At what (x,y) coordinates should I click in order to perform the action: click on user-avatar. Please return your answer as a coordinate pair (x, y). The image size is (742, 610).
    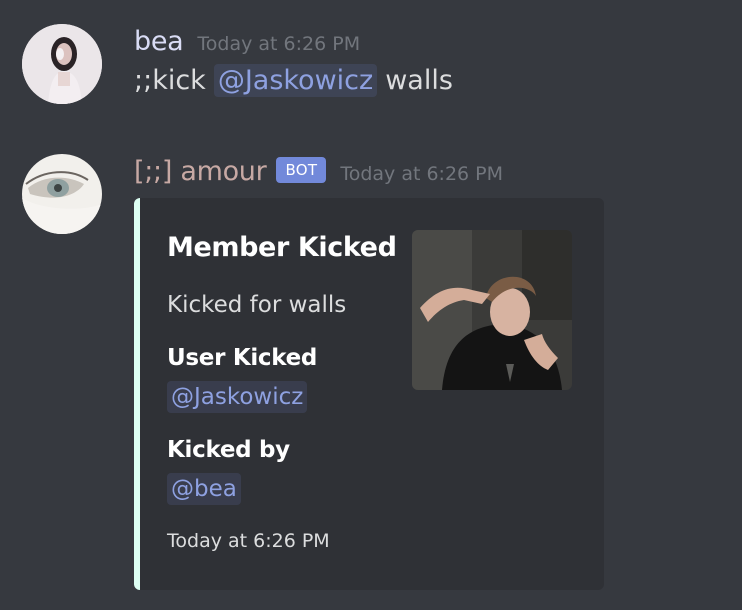
    Looking at the image, I should click on (62, 64).